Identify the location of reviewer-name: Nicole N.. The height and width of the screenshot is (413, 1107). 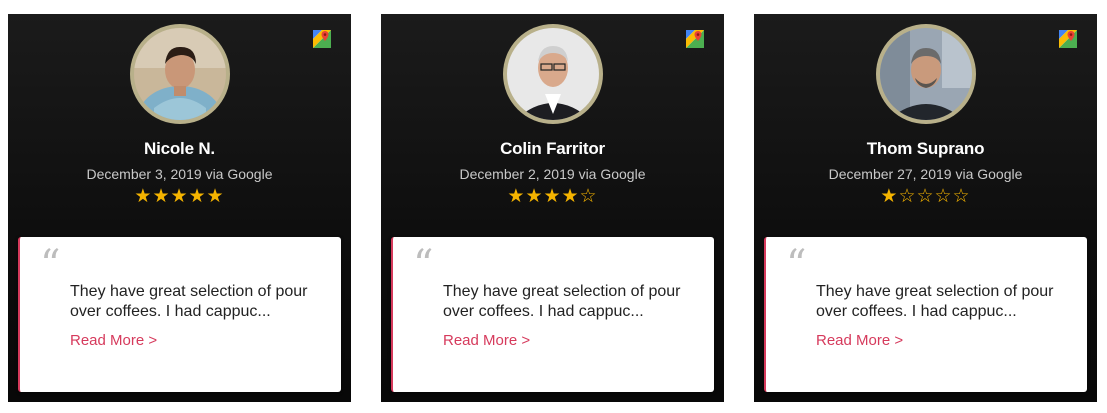
(179, 148).